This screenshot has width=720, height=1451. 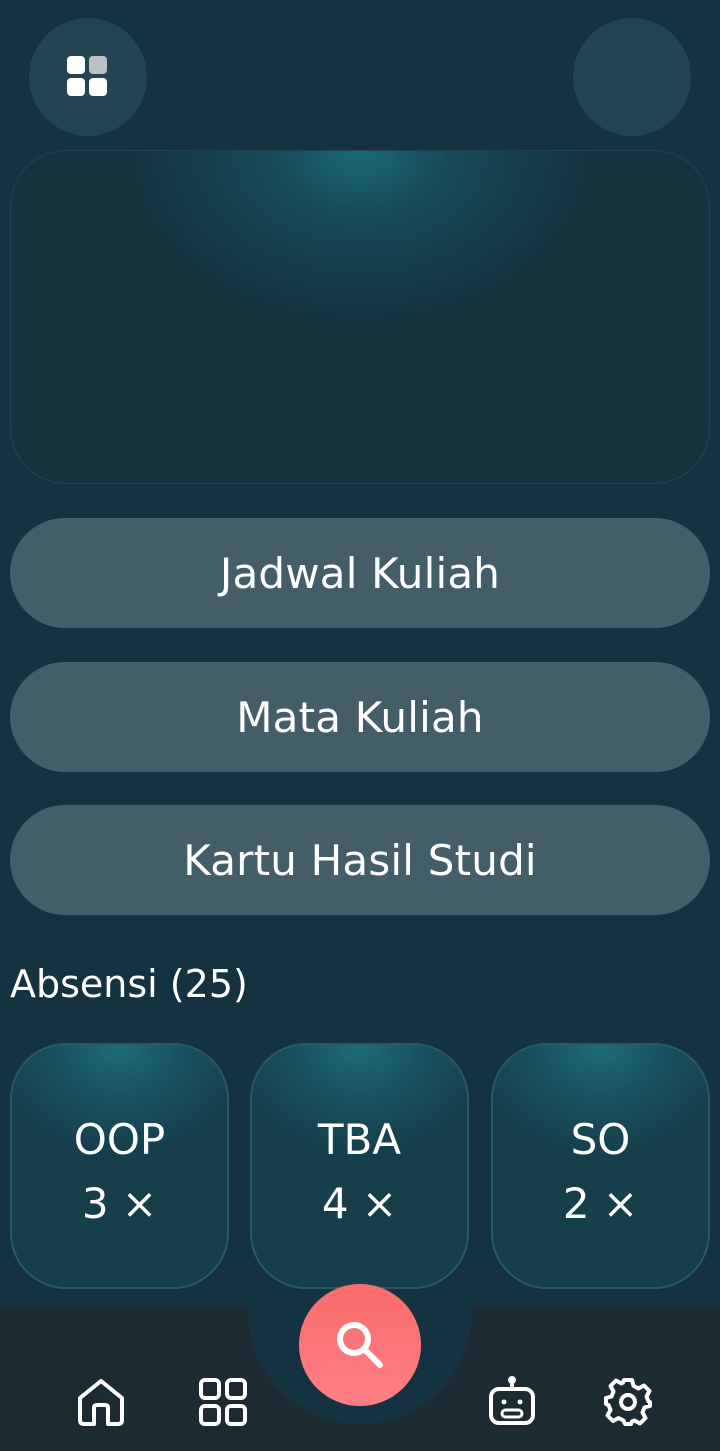 I want to click on jadwal-kuliah-button: Jadwal Kuliah, so click(x=360, y=573).